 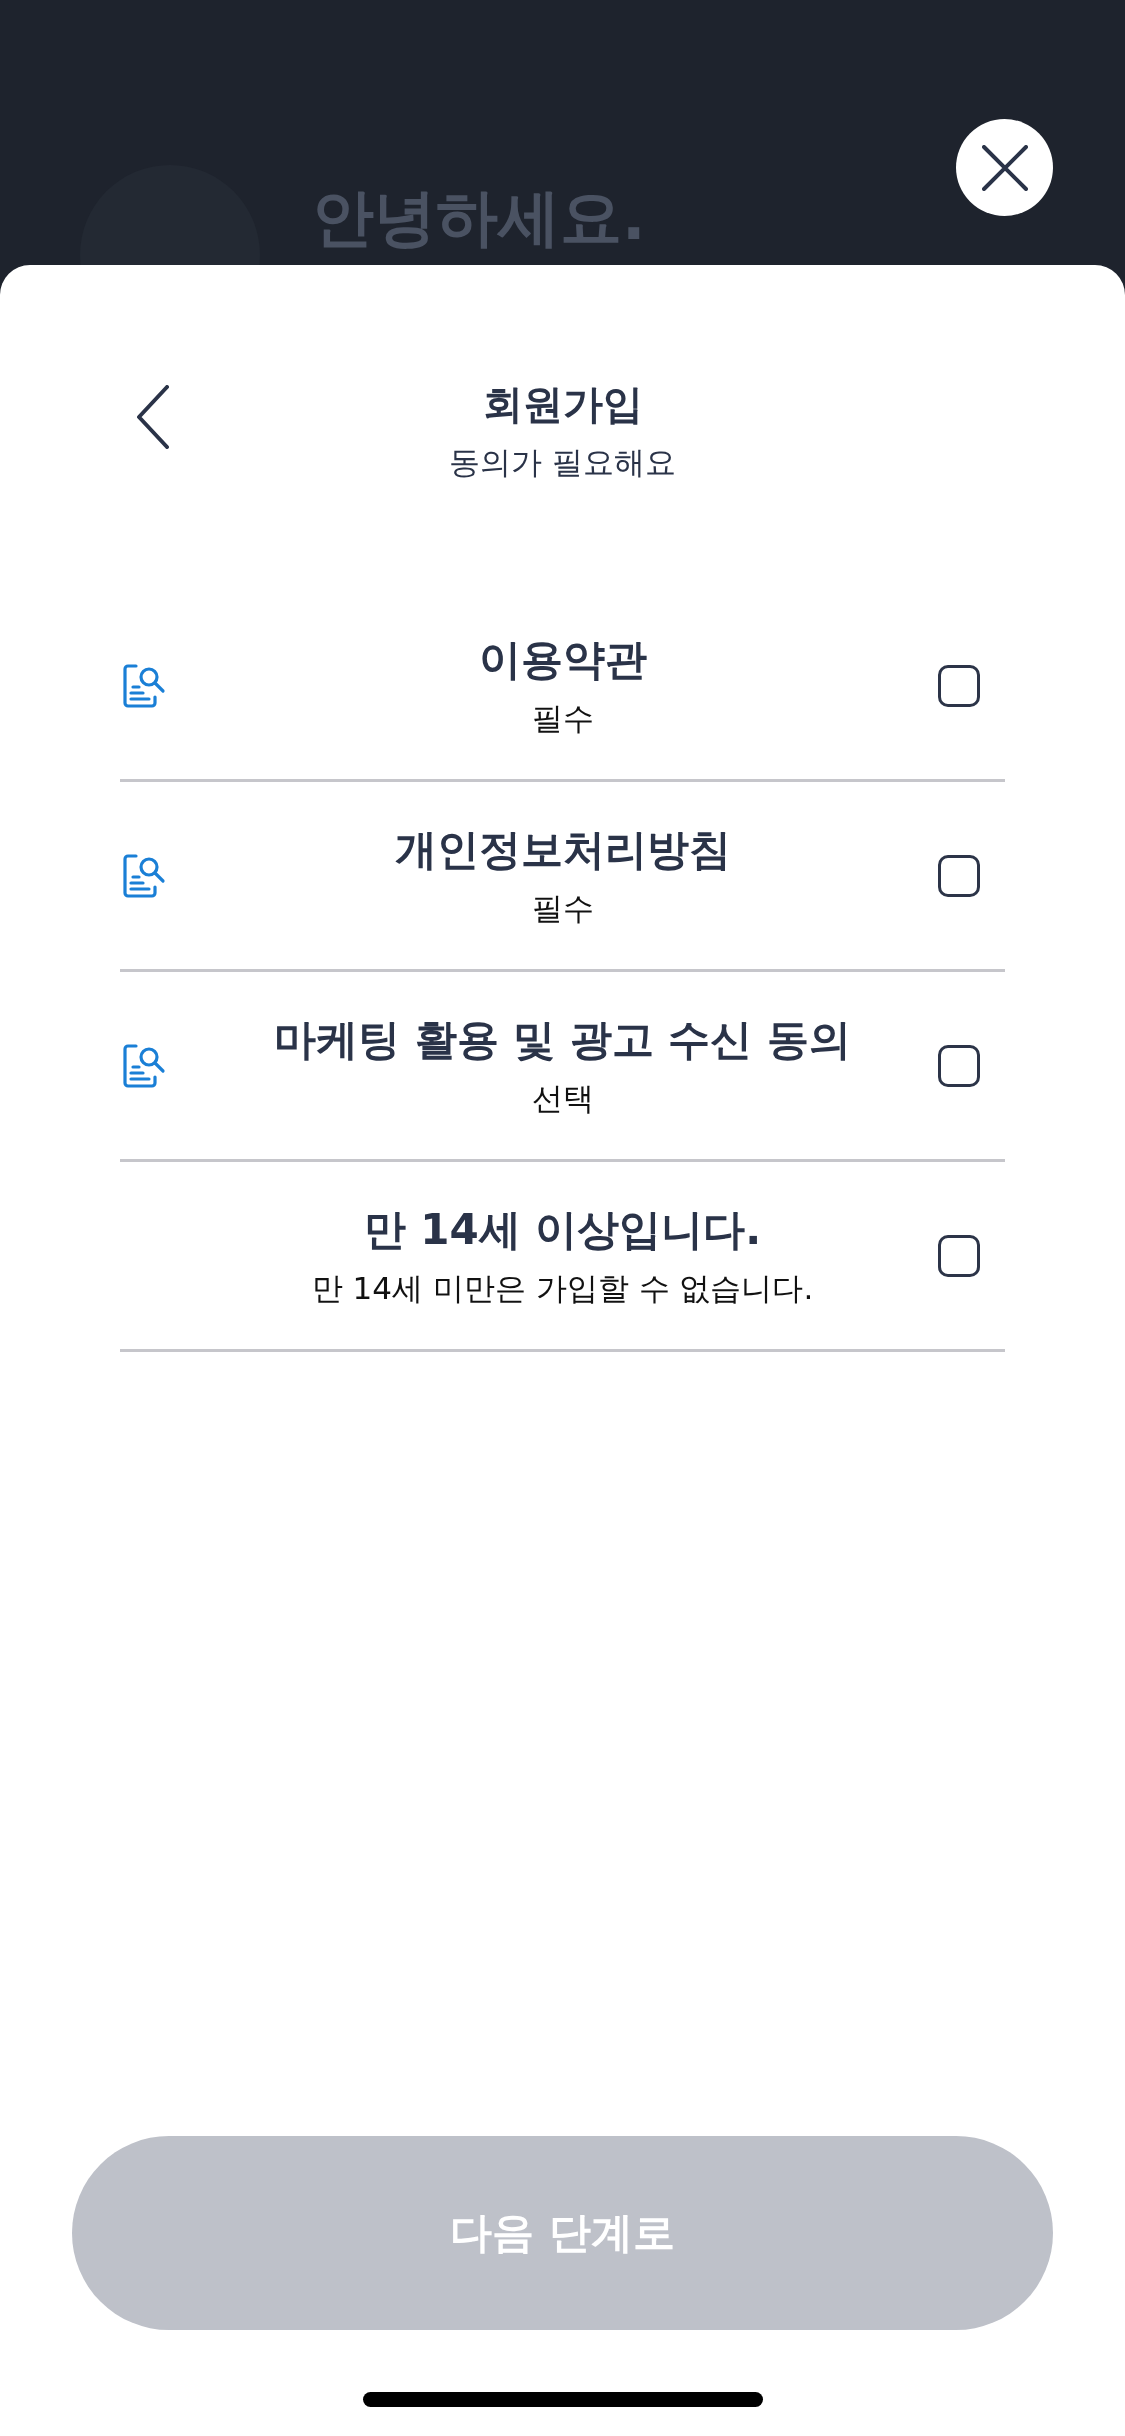 I want to click on back-button, so click(x=153, y=418).